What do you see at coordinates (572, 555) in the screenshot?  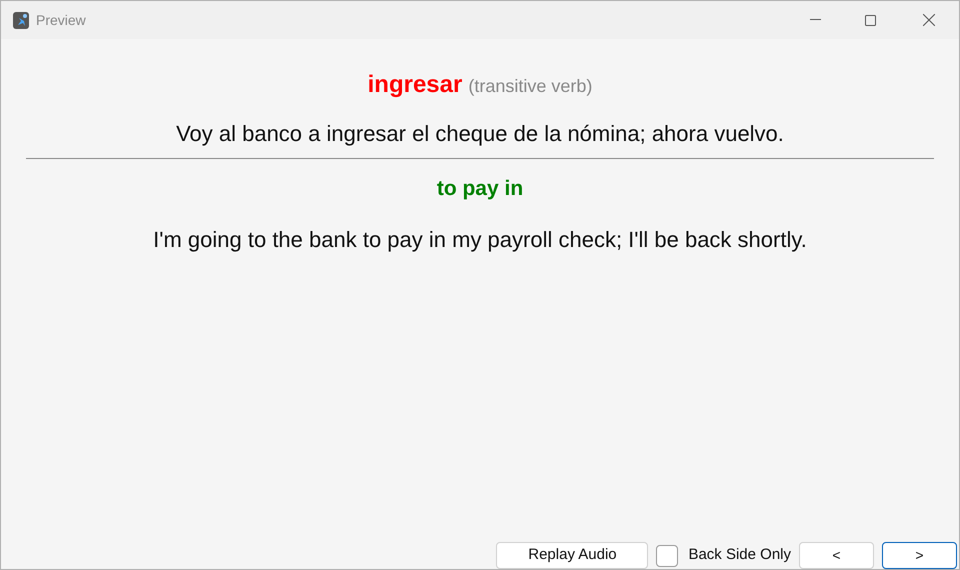 I see `replay-audio-button: Replay Audio` at bounding box center [572, 555].